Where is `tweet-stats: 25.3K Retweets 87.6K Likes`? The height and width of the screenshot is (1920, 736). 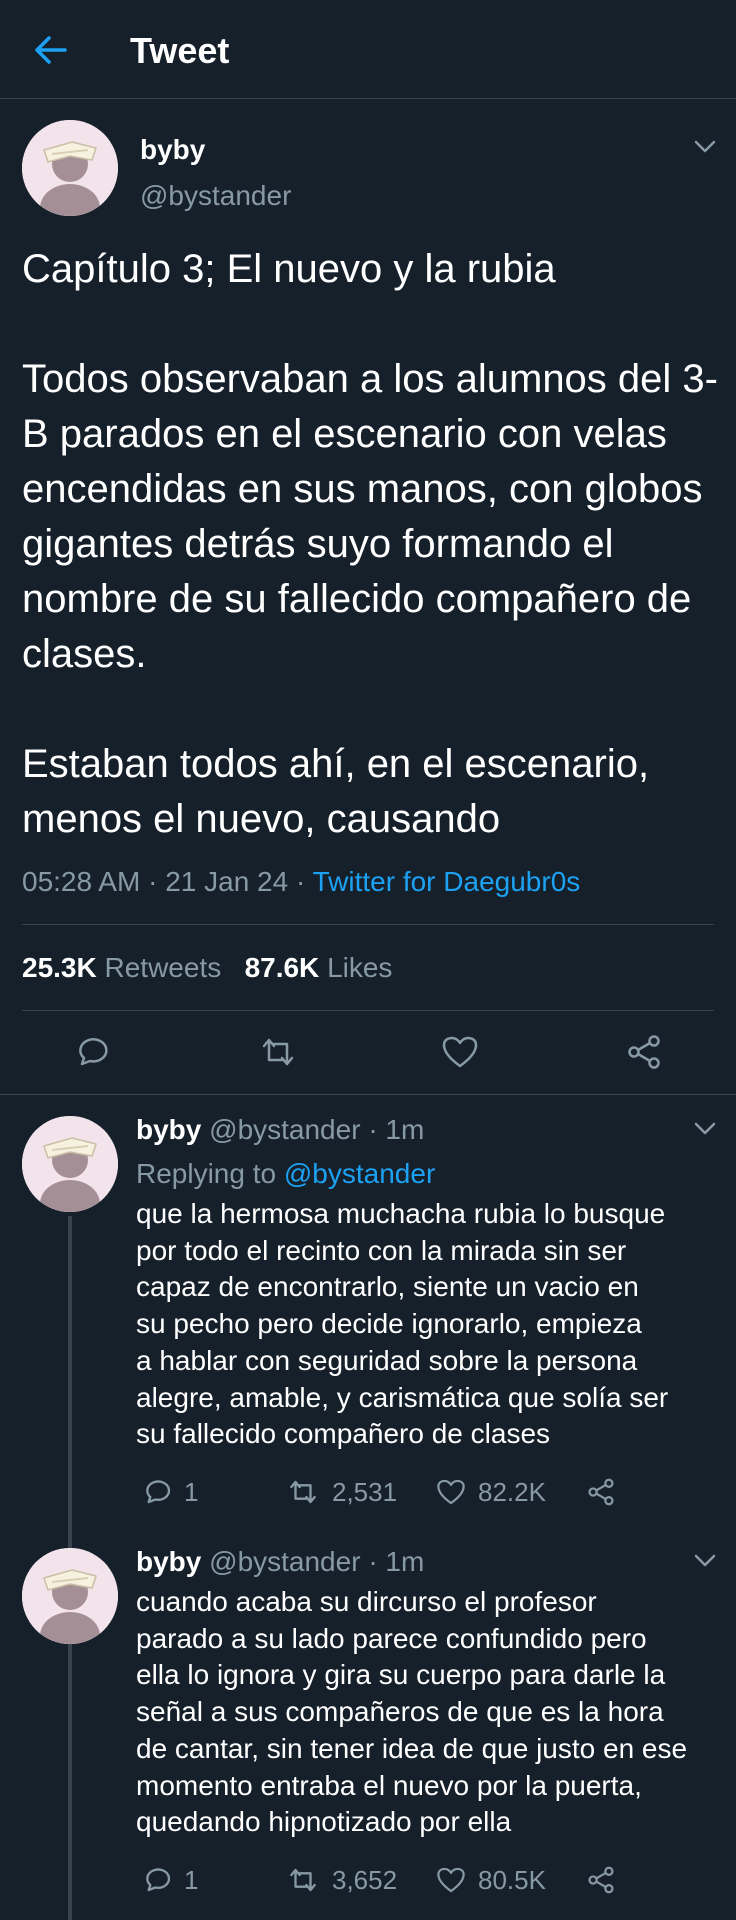
tweet-stats: 25.3K Retweets 87.6K Likes is located at coordinates (207, 968).